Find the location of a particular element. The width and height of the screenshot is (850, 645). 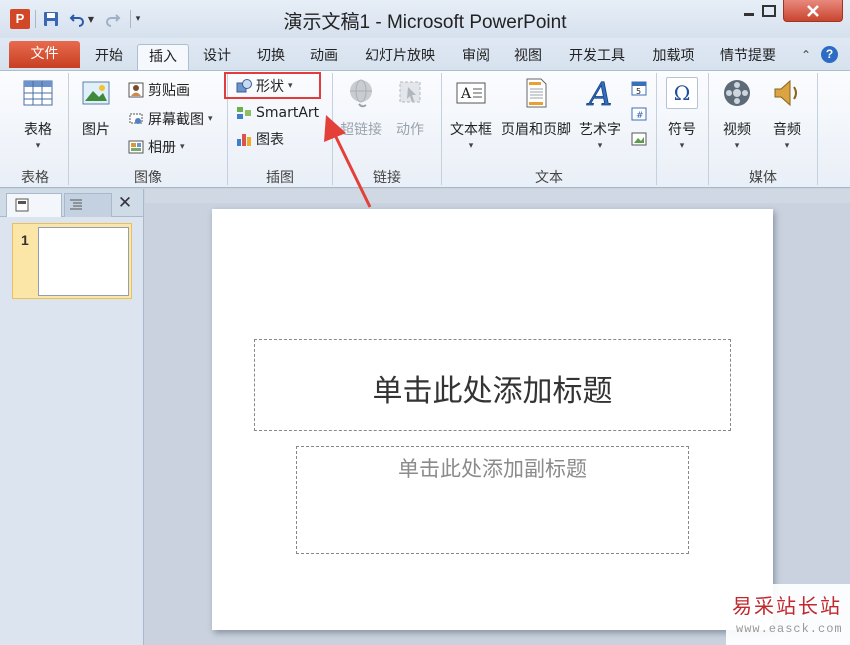

slide-number-icon: # is located at coordinates (639, 114).